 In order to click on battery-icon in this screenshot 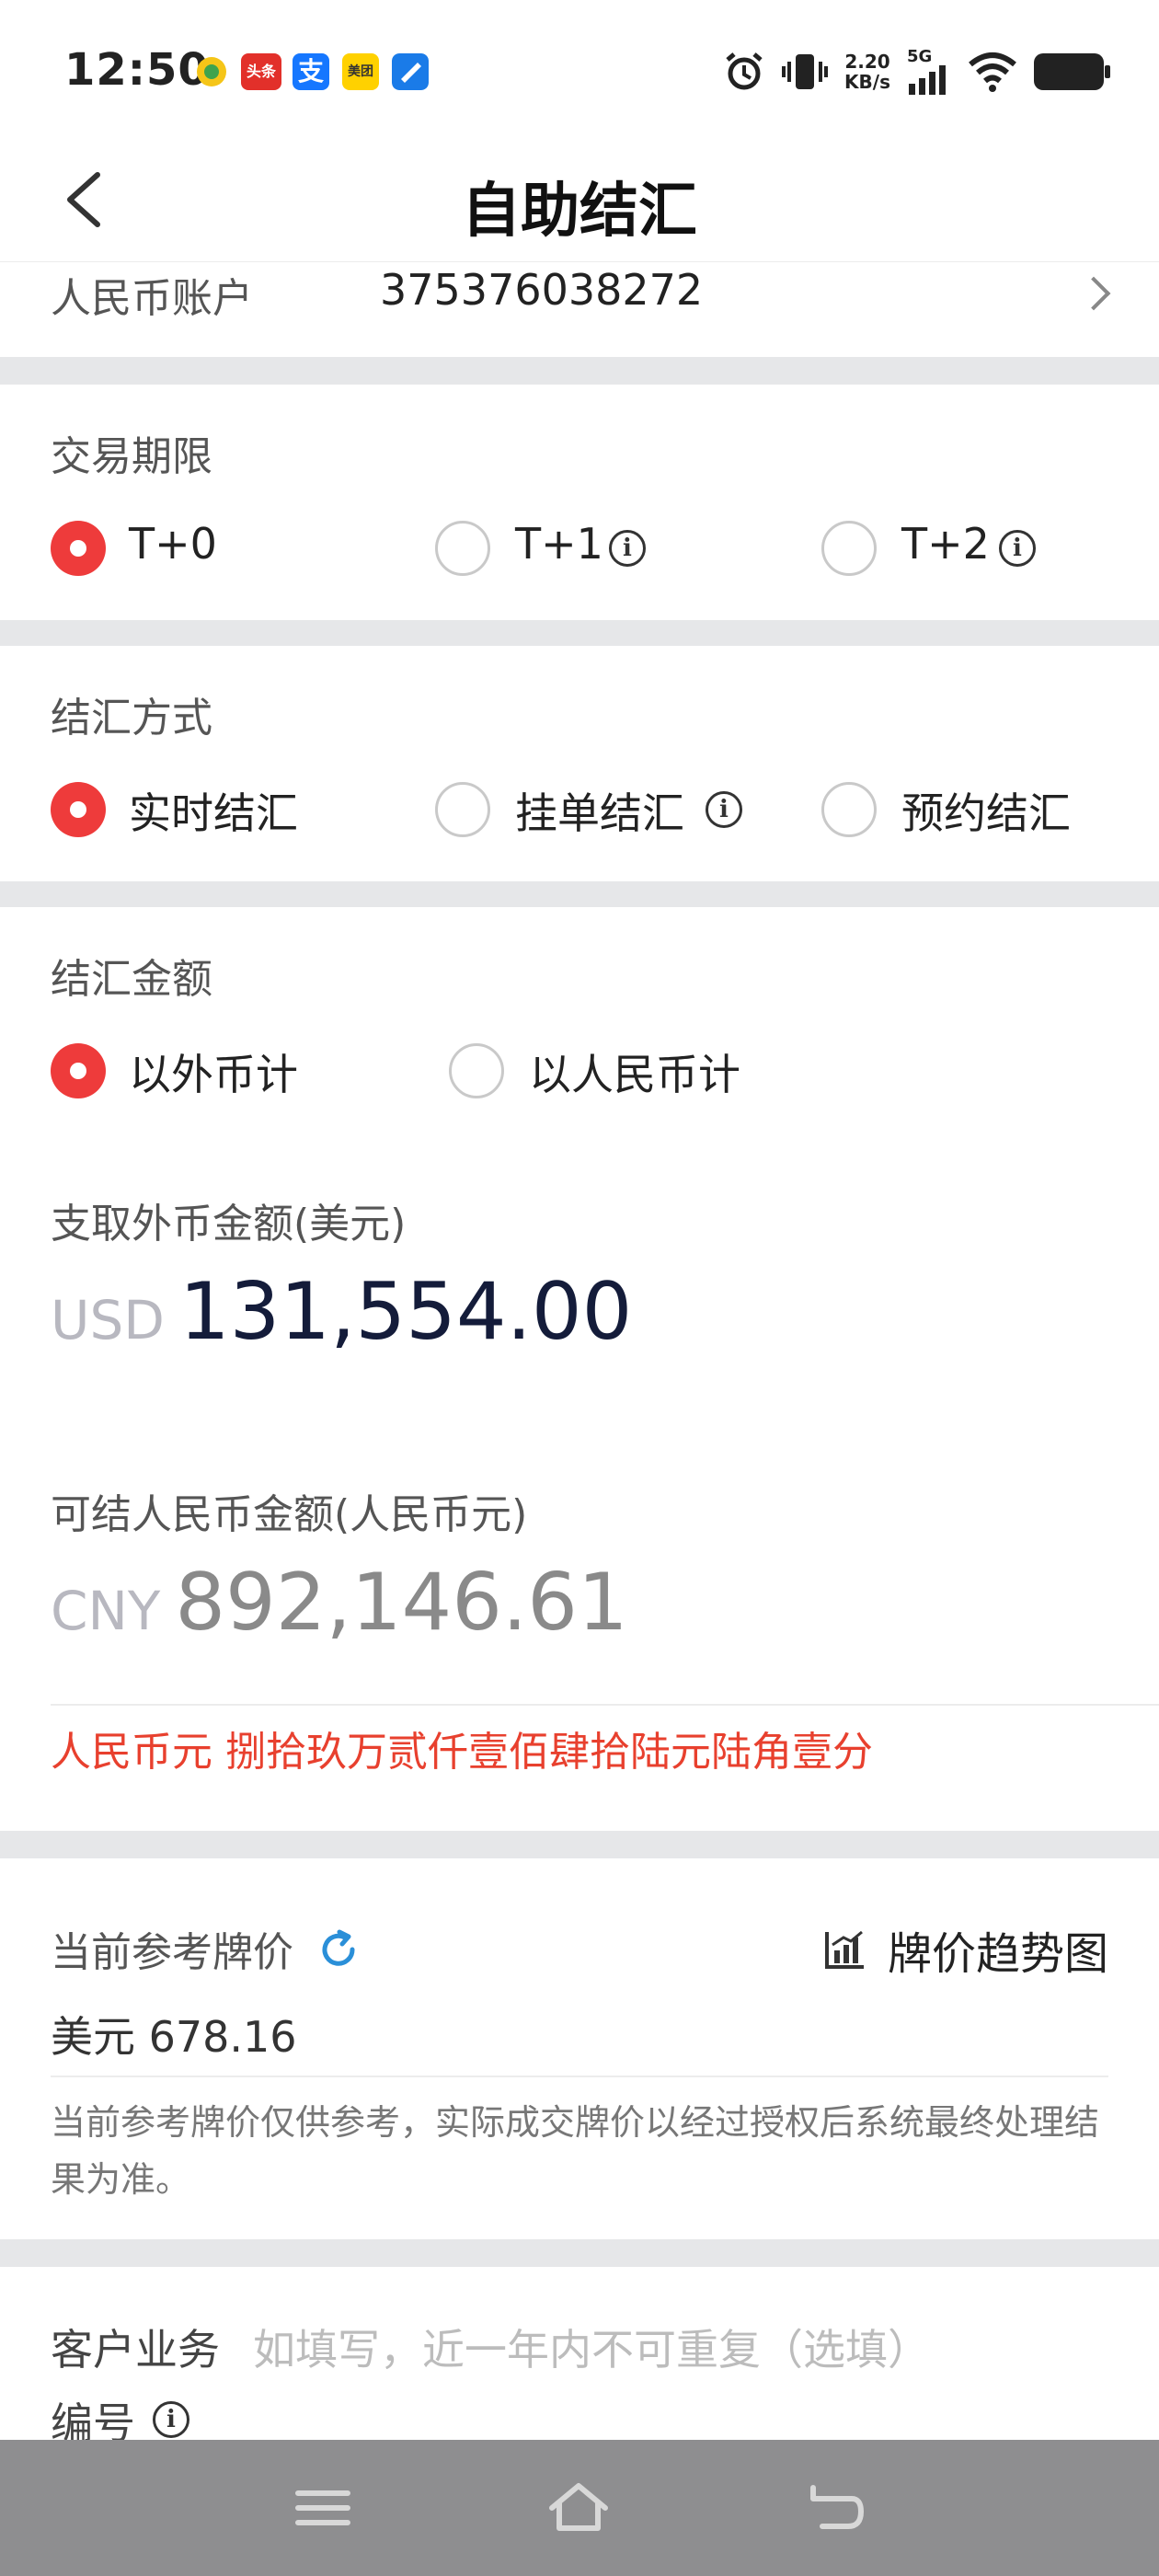, I will do `click(1072, 71)`.